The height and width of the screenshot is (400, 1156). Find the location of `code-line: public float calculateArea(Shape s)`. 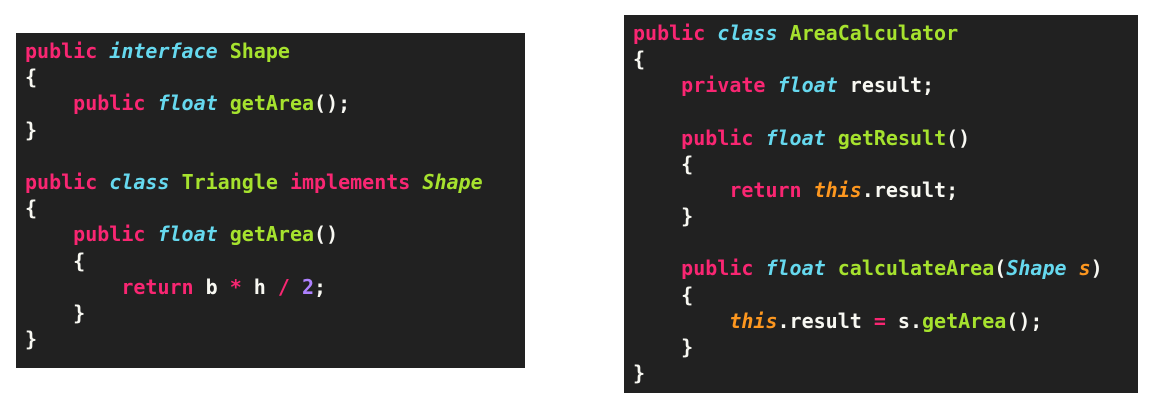

code-line: public float calculateArea(Shape s) is located at coordinates (868, 268).